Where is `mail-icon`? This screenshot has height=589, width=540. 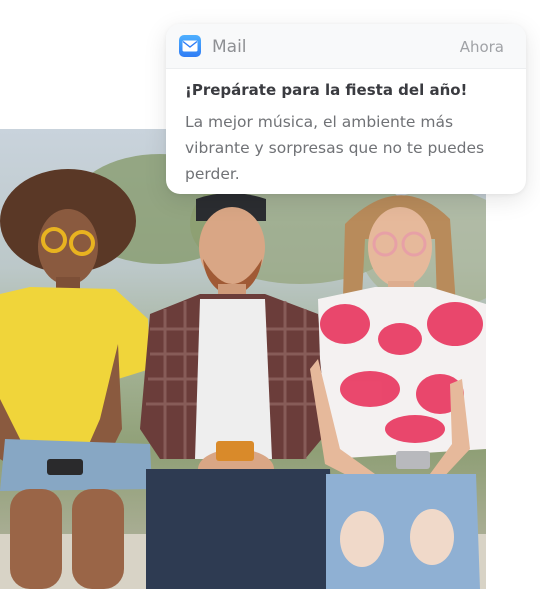
mail-icon is located at coordinates (190, 46).